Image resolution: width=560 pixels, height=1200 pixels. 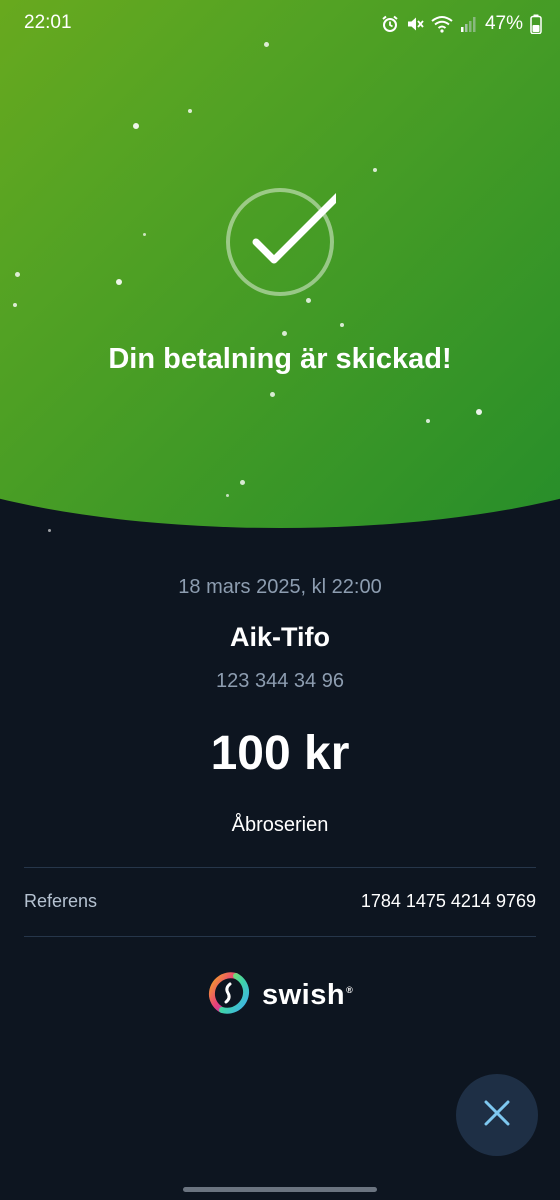 What do you see at coordinates (280, 359) in the screenshot?
I see `success-title: Din betalning är skickad!` at bounding box center [280, 359].